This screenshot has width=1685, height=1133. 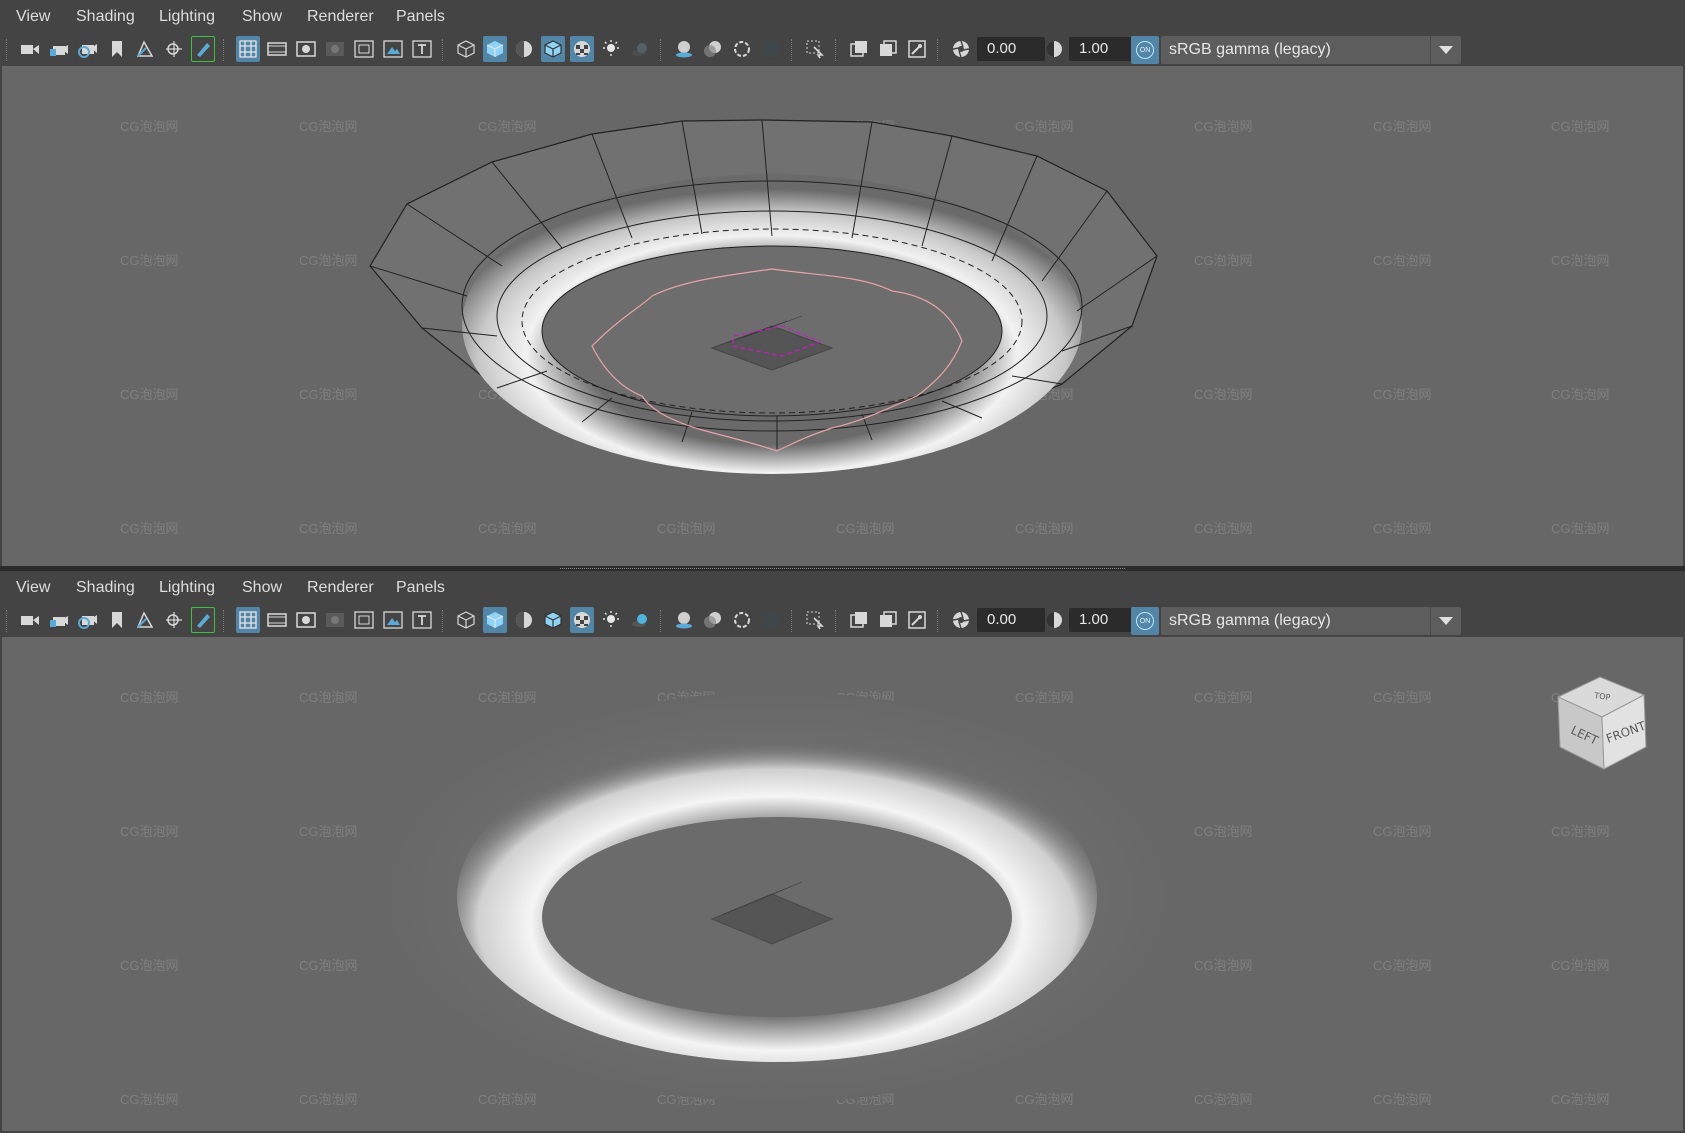 I want to click on color-management-label: ON, so click(x=1145, y=621).